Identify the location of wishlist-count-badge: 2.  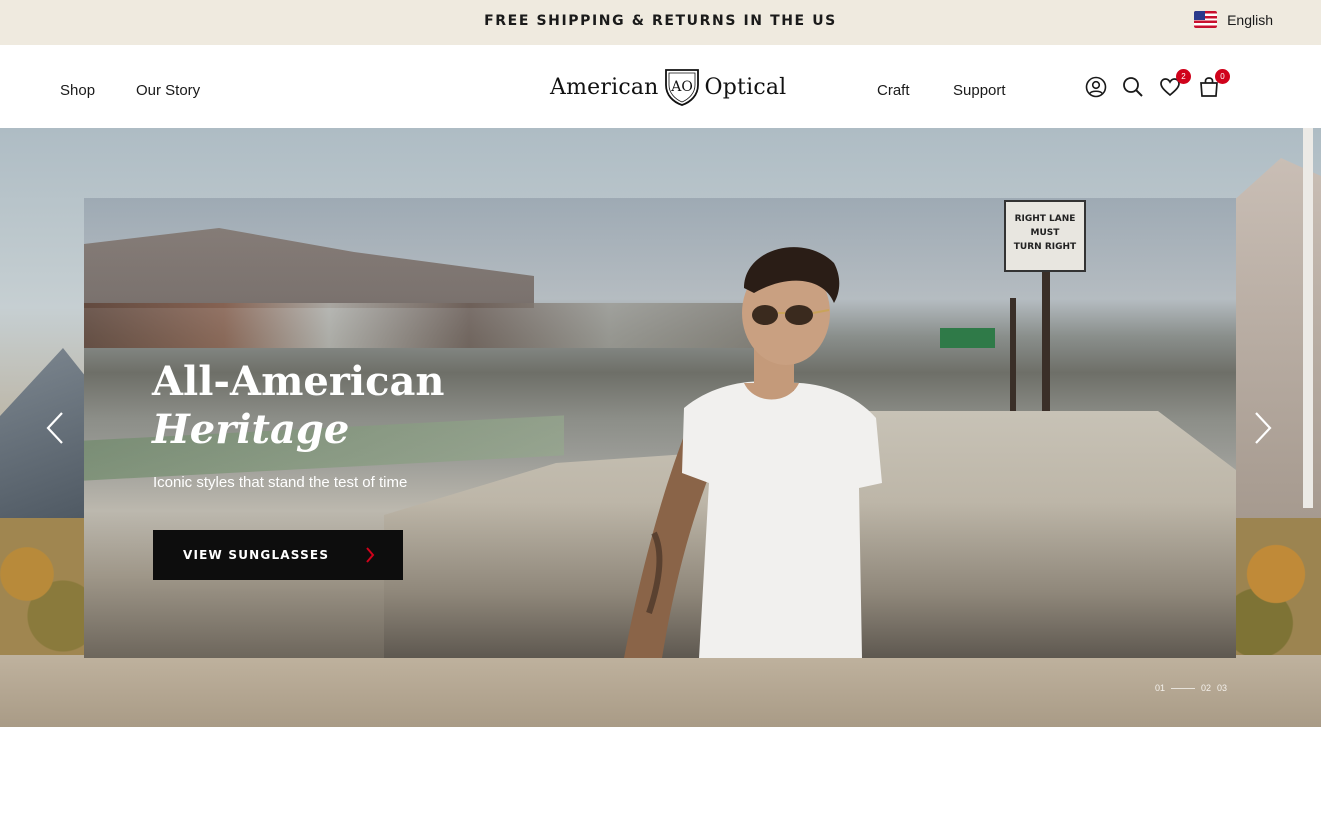
(1183, 76).